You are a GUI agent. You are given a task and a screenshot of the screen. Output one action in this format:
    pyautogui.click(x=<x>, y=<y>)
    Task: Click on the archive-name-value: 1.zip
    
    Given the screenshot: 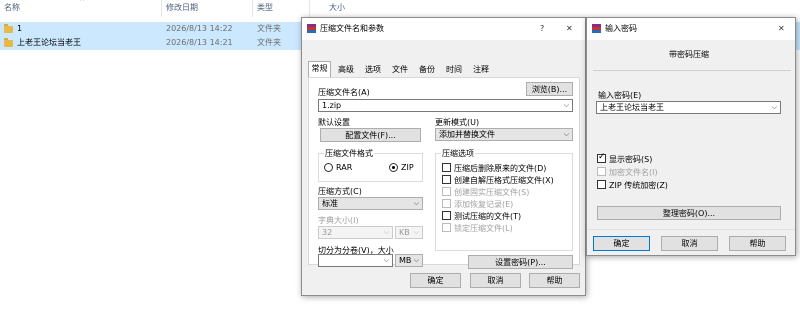 What is the action you would take?
    pyautogui.click(x=332, y=105)
    